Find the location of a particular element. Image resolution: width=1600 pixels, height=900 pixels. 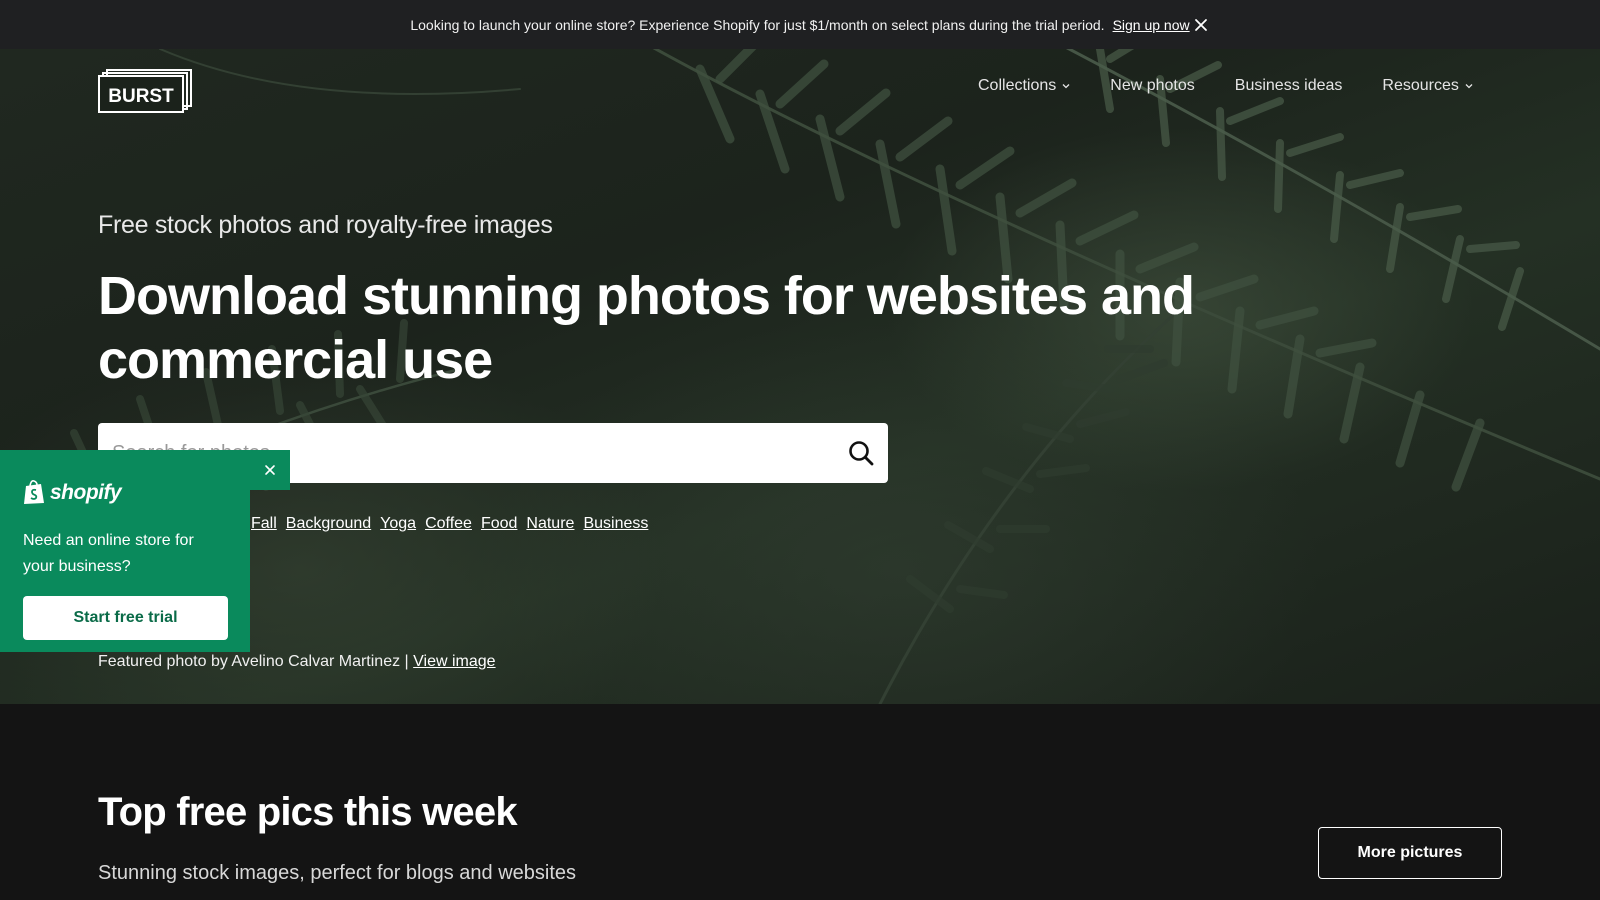

nav-resources: Resources is located at coordinates (1427, 86).